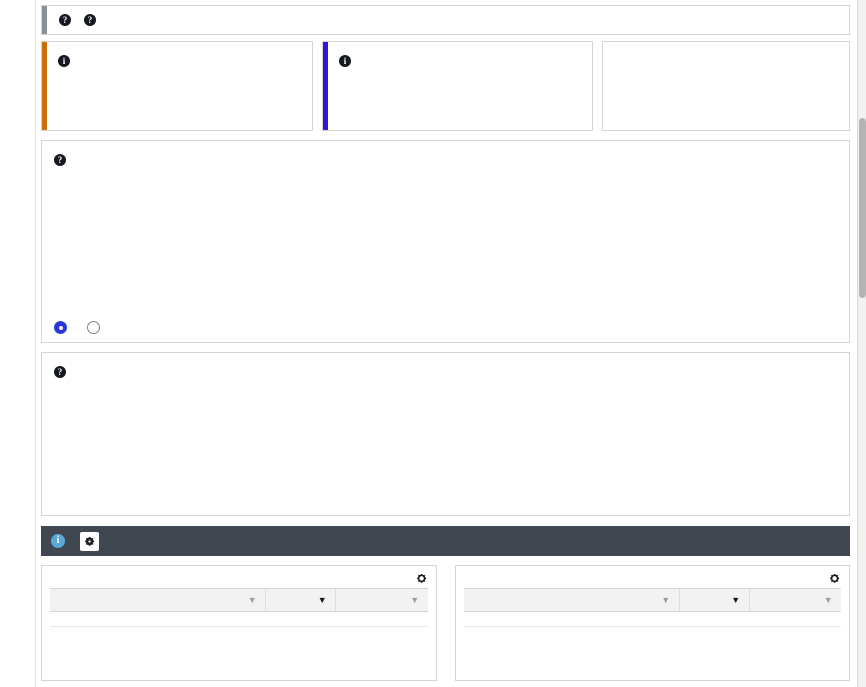 Image resolution: width=866 pixels, height=687 pixels. I want to click on http-table-body, so click(652, 619).